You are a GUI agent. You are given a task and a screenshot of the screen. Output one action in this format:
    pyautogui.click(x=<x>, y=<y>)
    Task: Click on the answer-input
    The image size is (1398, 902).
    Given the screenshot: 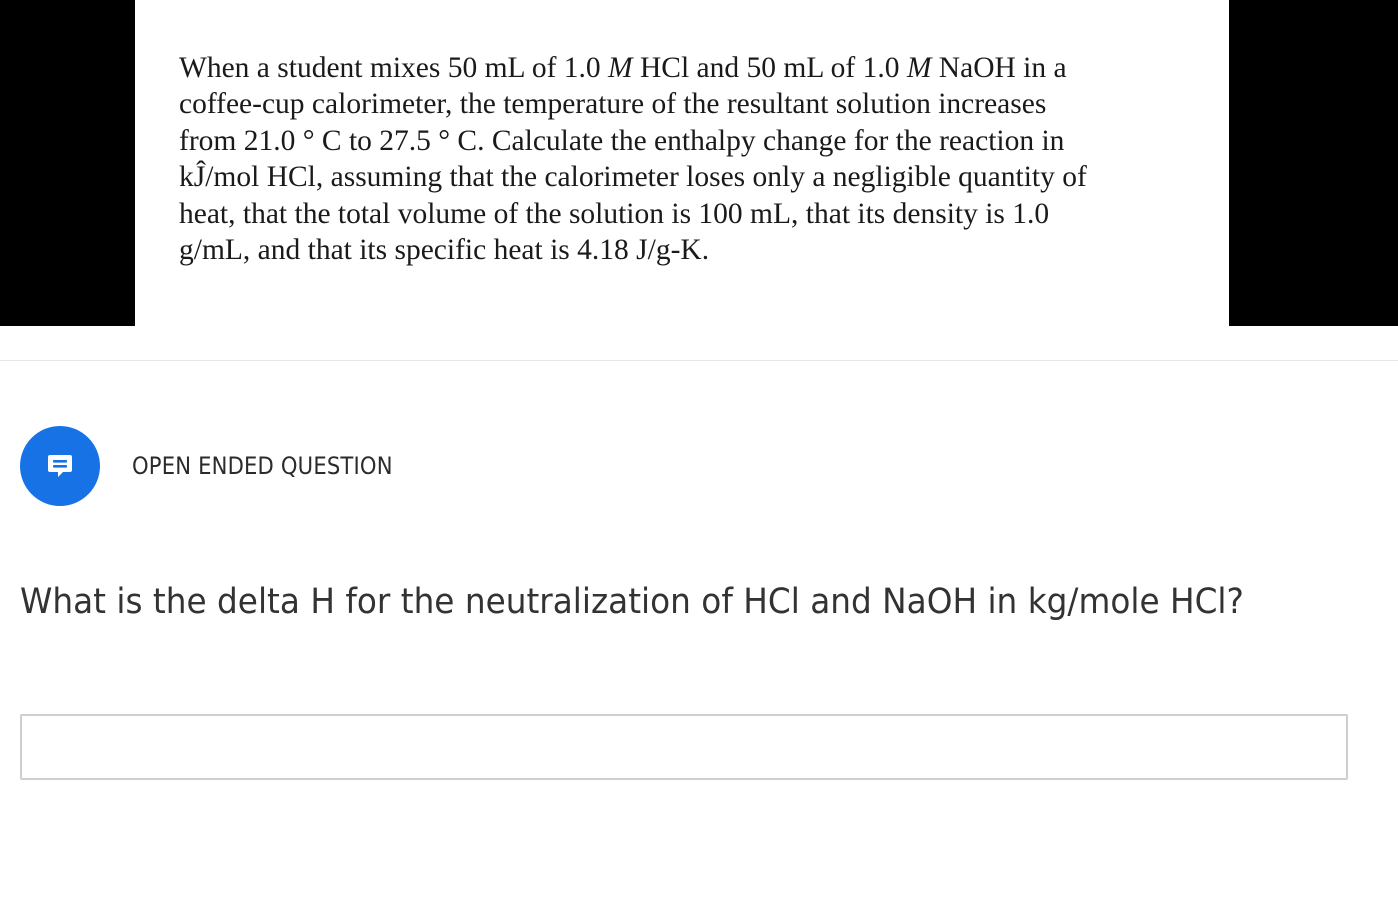 What is the action you would take?
    pyautogui.click(x=684, y=747)
    